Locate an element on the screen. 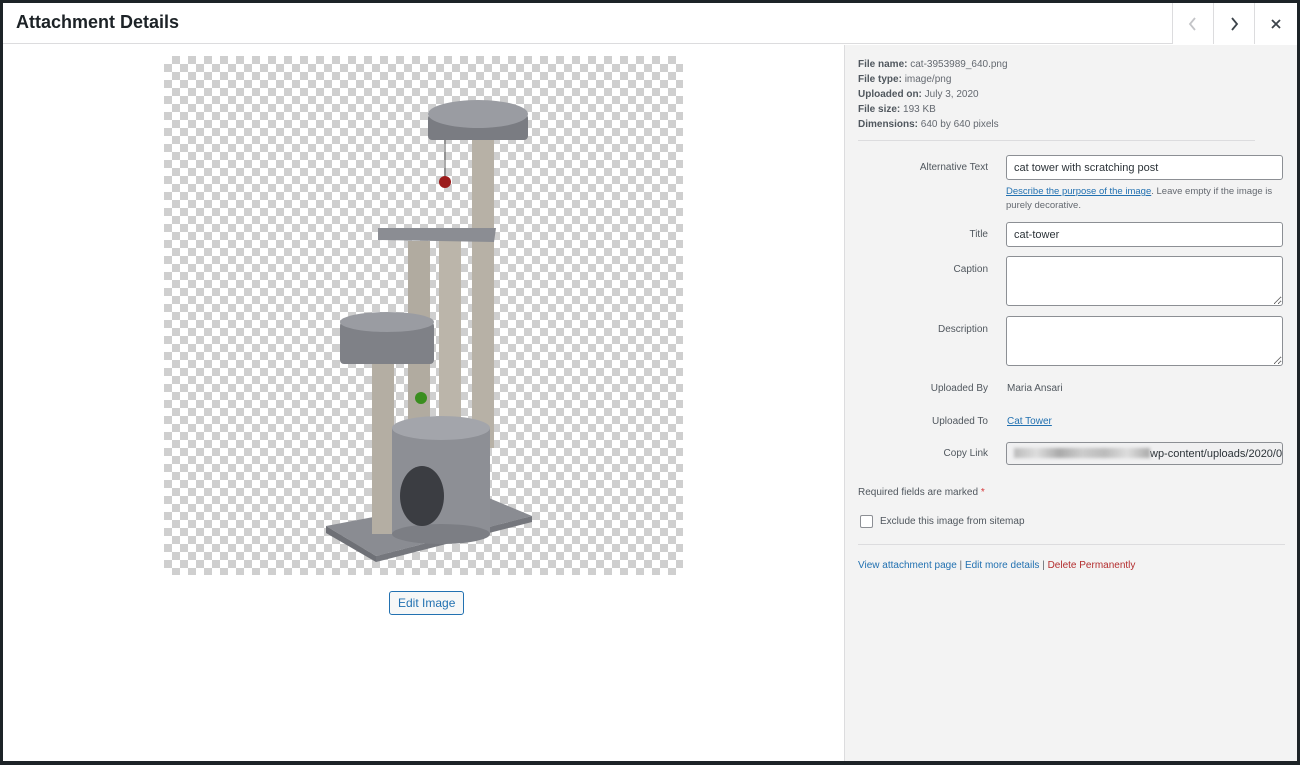 This screenshot has width=1300, height=765. edit-details-link: Edit more details is located at coordinates (1002, 565).